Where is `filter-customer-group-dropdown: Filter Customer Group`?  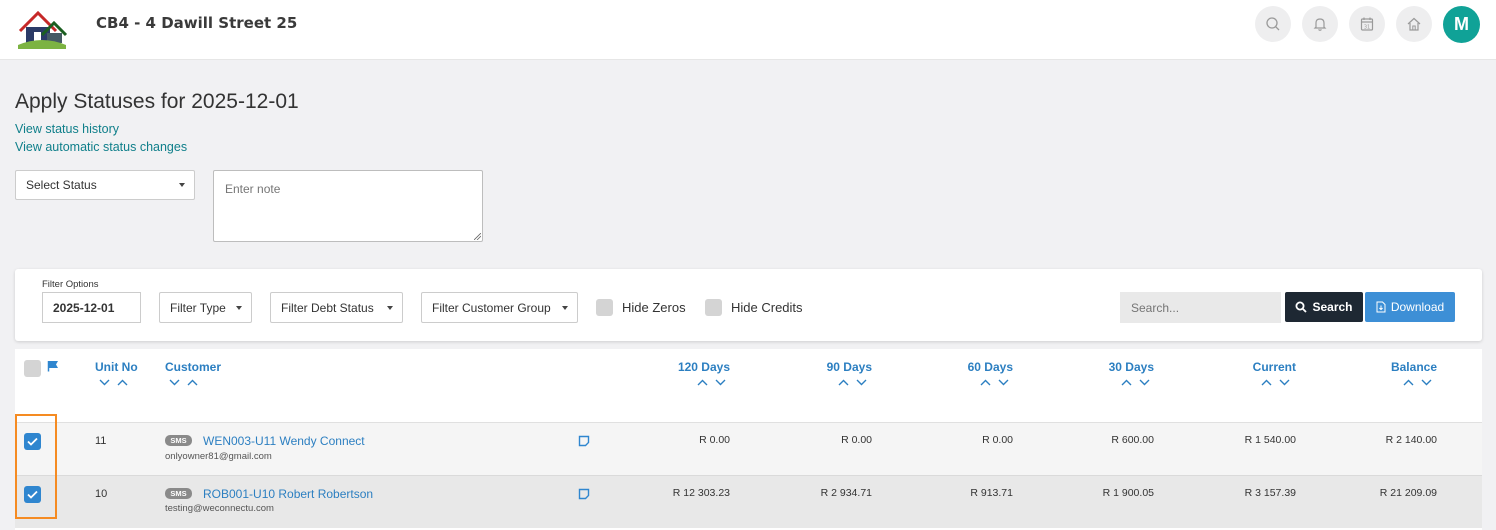 filter-customer-group-dropdown: Filter Customer Group is located at coordinates (499, 307).